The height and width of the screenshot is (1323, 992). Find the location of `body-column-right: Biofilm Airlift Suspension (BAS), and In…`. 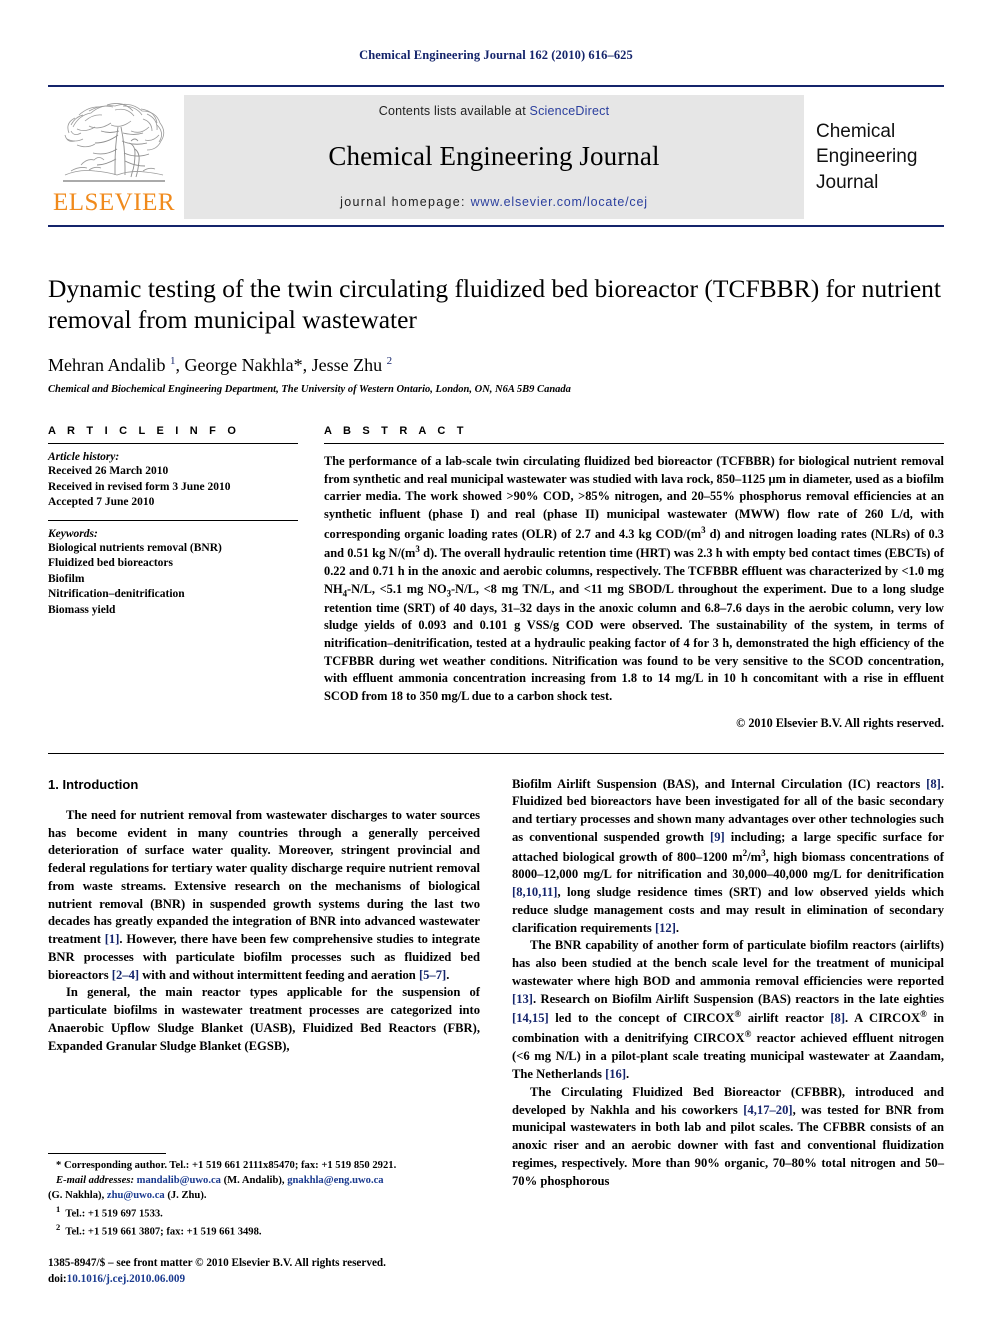

body-column-right: Biofilm Airlift Suspension (BAS), and In… is located at coordinates (728, 983).